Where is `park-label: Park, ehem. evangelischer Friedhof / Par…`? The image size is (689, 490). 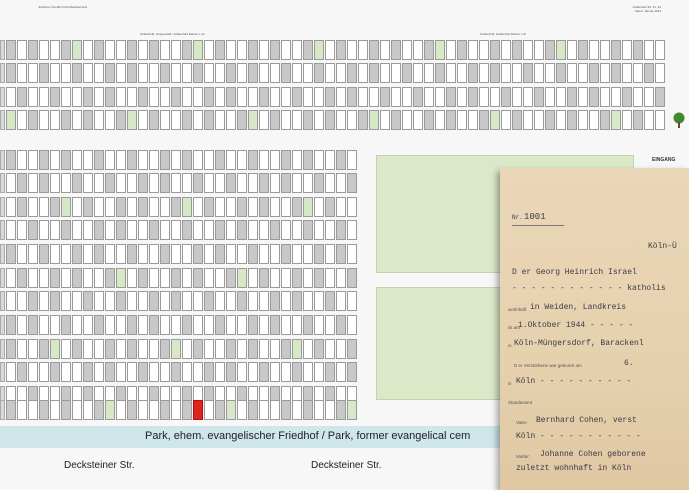 park-label: Park, ehem. evangelischer Friedhof / Par… is located at coordinates (308, 436).